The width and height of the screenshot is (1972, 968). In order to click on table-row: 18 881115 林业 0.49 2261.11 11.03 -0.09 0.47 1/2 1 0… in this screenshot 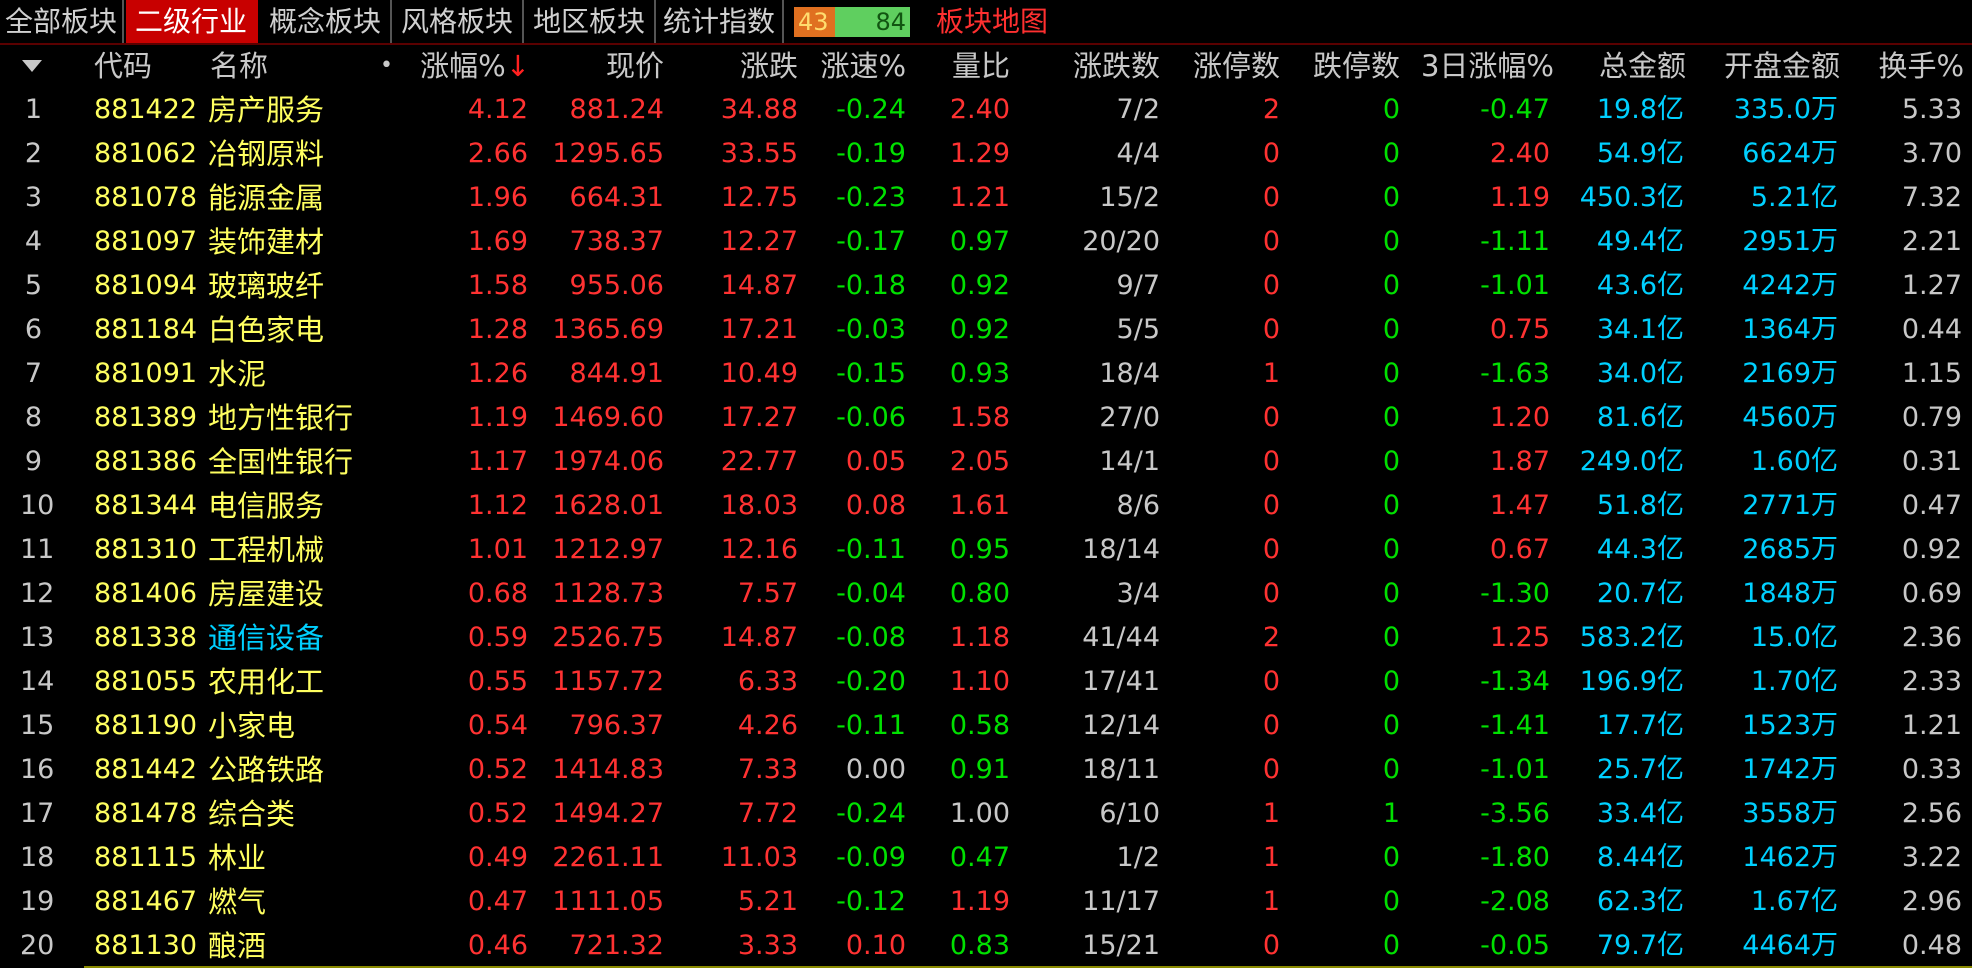, I will do `click(986, 858)`.